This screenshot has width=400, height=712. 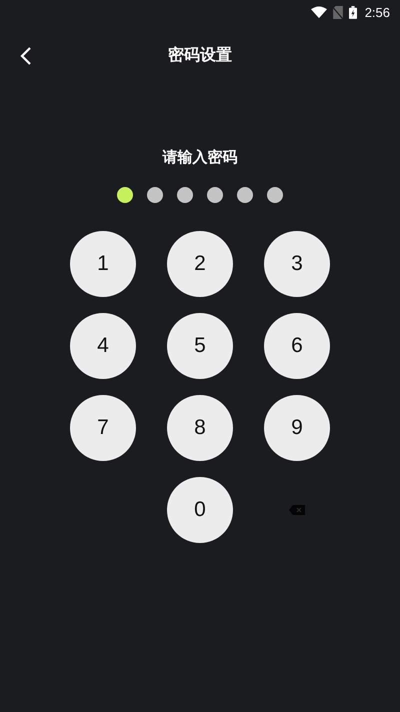 I want to click on digit-key: 1, so click(x=103, y=264).